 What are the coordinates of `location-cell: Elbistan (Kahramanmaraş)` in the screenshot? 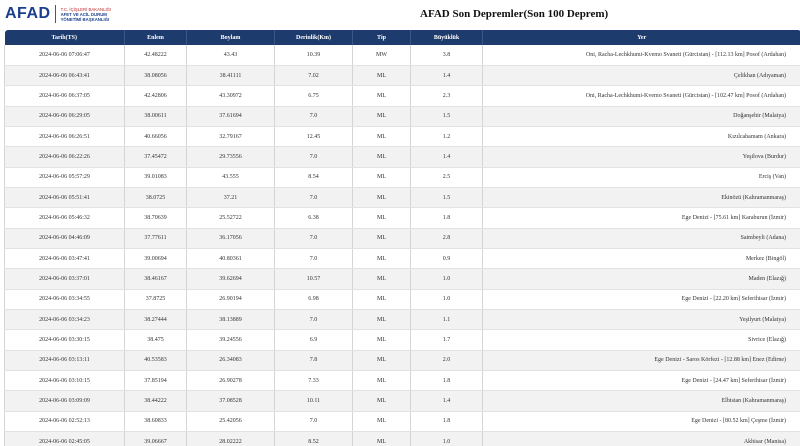 It's located at (641, 401).